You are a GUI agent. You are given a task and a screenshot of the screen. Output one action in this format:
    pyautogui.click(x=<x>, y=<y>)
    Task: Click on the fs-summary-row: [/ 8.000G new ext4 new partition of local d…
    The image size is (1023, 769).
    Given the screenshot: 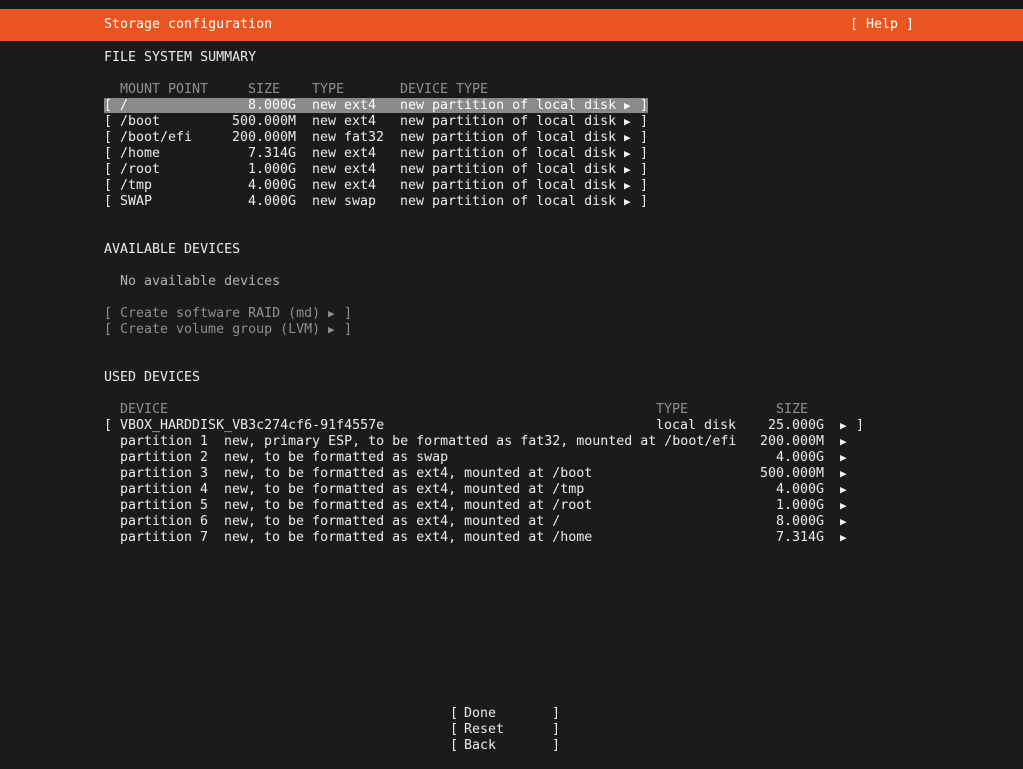 What is the action you would take?
    pyautogui.click(x=511, y=106)
    